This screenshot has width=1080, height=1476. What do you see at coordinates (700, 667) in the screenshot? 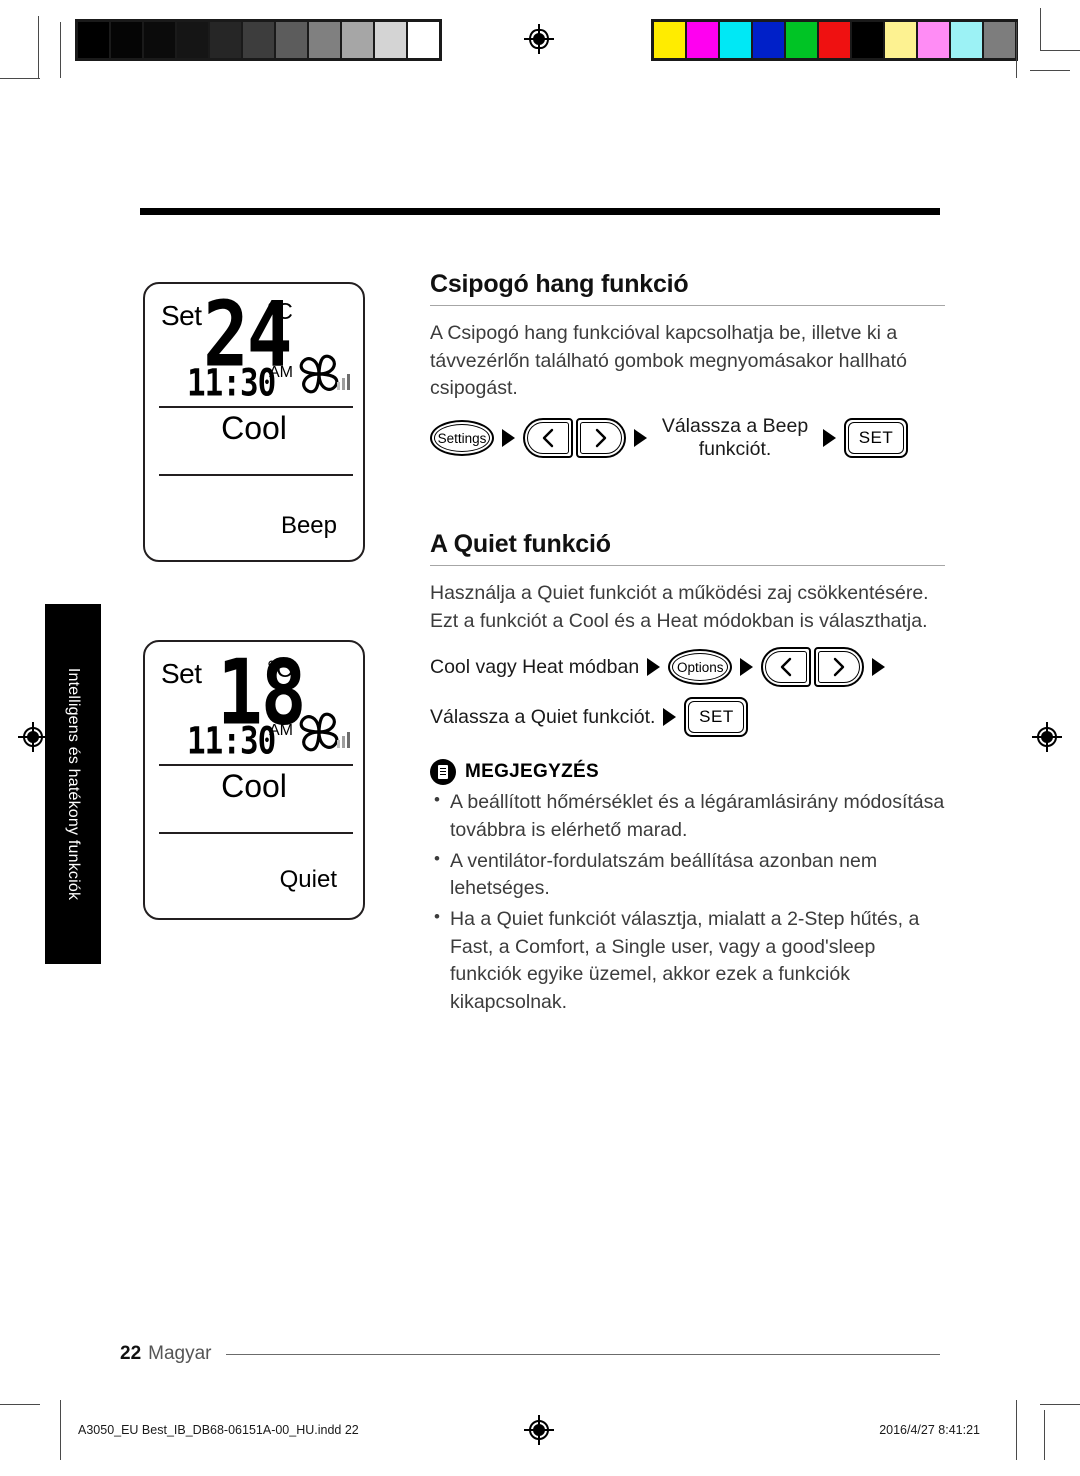
I see `options-button: Options` at bounding box center [700, 667].